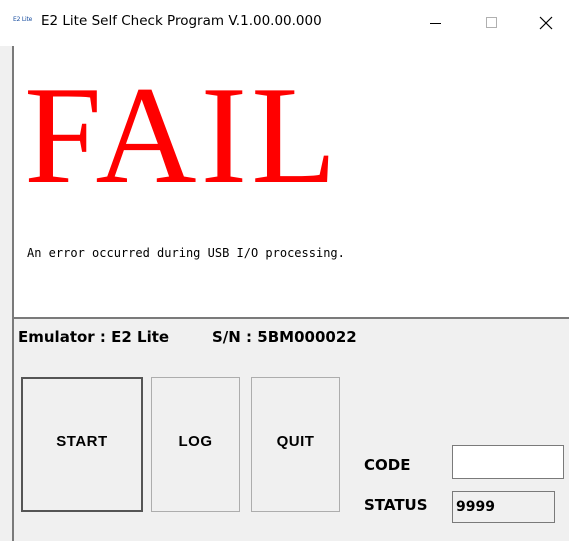  What do you see at coordinates (94, 337) in the screenshot?
I see `emulator-label: Emulator : E2 Lite` at bounding box center [94, 337].